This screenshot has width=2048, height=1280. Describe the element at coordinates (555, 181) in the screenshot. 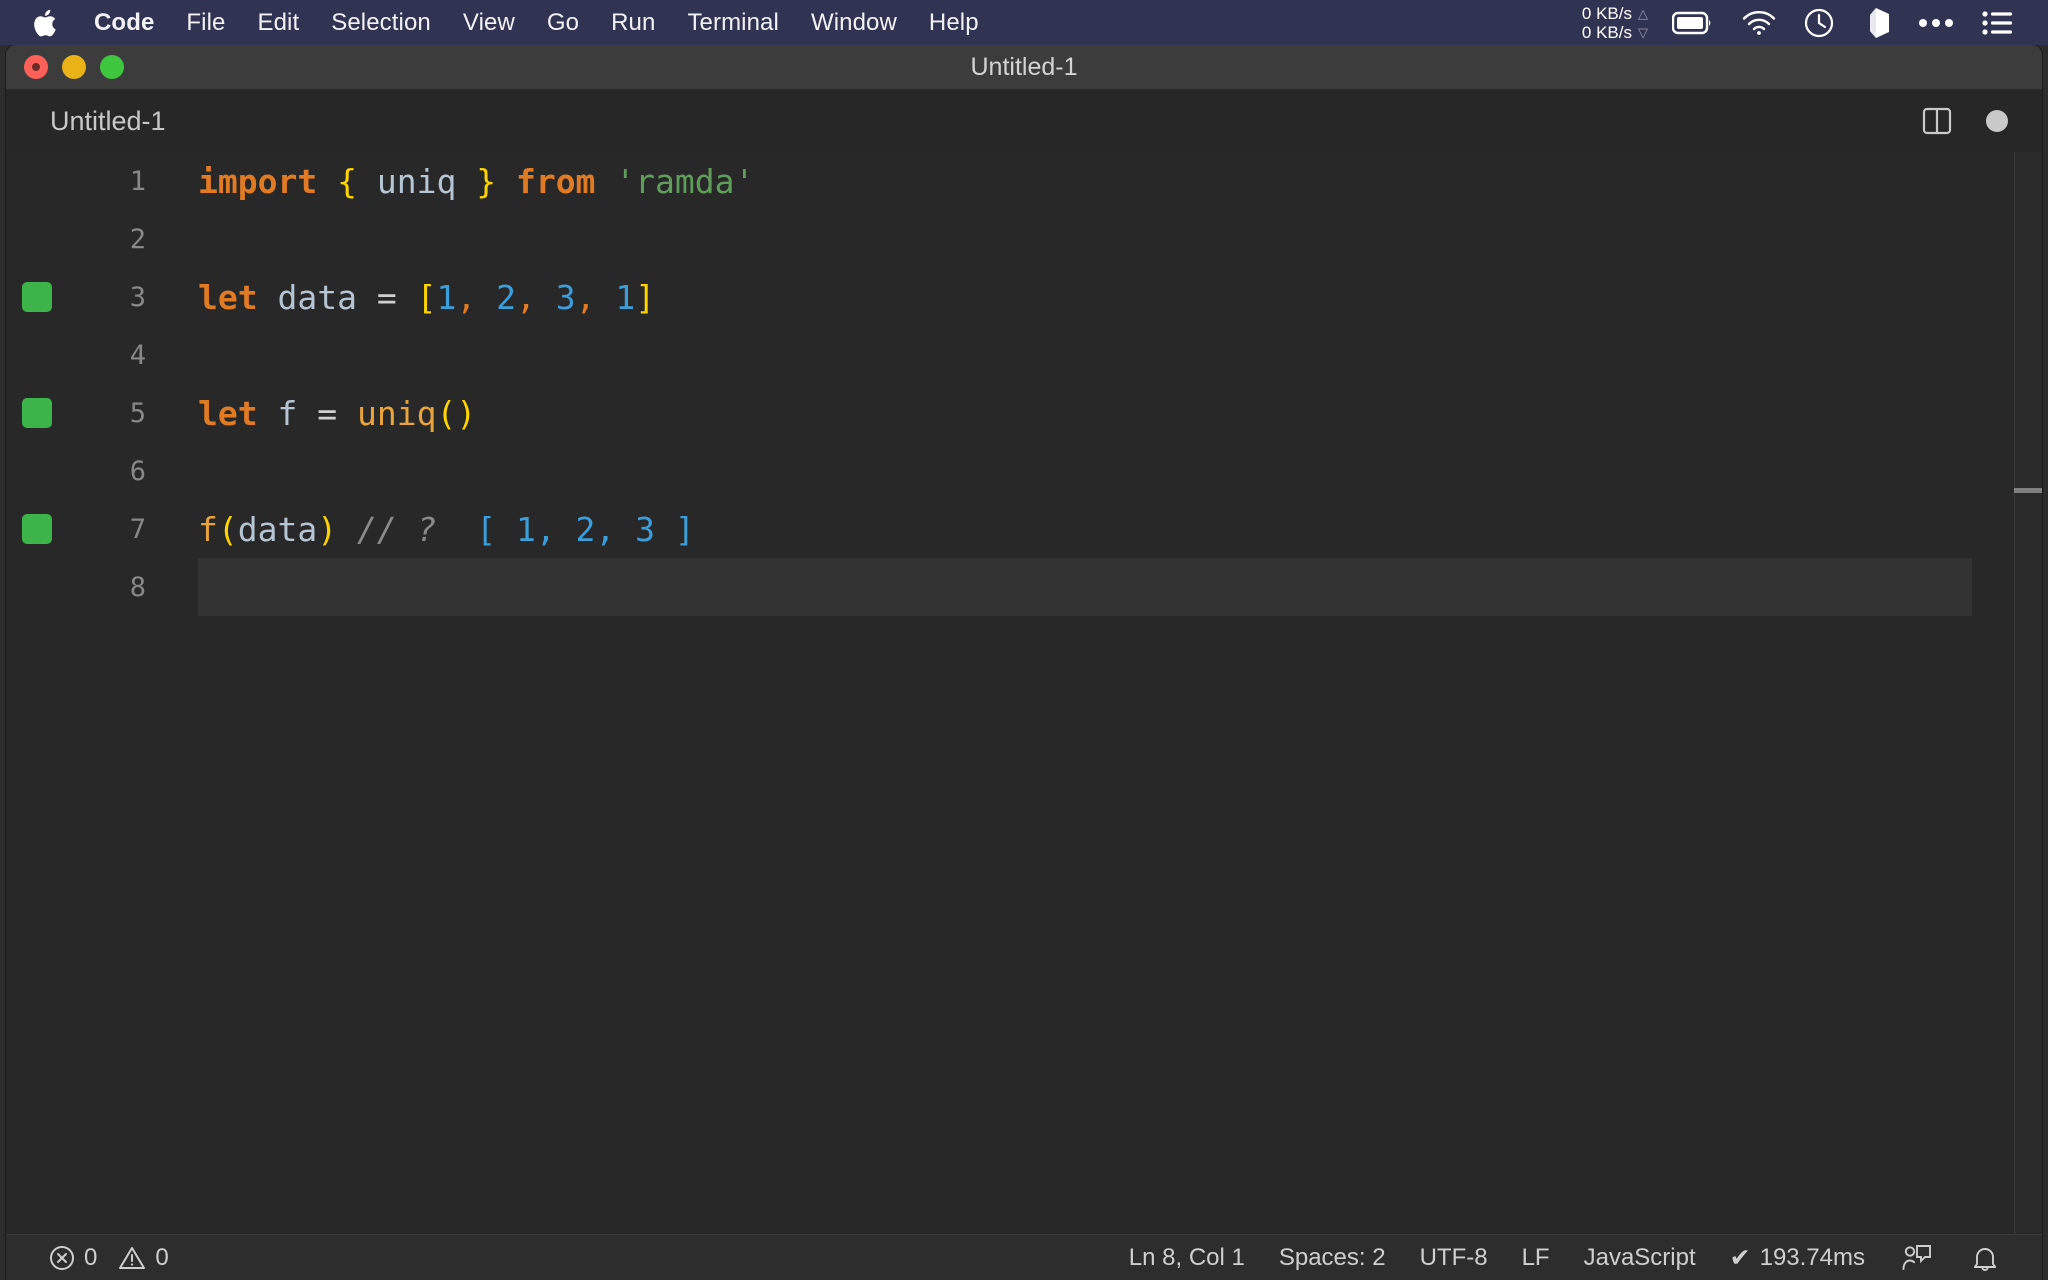

I see `token: from` at that location.